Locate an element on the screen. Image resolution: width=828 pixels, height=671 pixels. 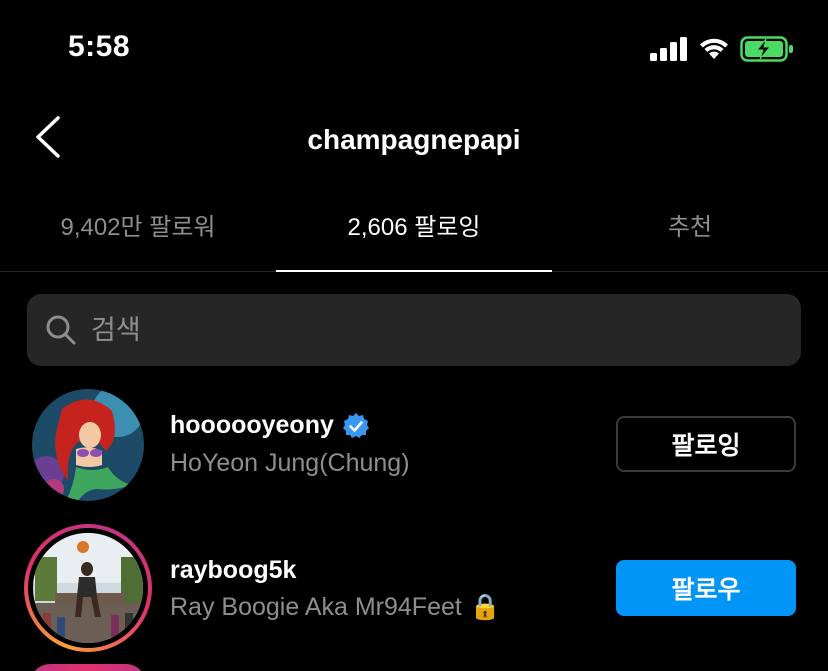
tab-bar: 9,402만 팔로워 2,606 팔로잉 추천 is located at coordinates (414, 234).